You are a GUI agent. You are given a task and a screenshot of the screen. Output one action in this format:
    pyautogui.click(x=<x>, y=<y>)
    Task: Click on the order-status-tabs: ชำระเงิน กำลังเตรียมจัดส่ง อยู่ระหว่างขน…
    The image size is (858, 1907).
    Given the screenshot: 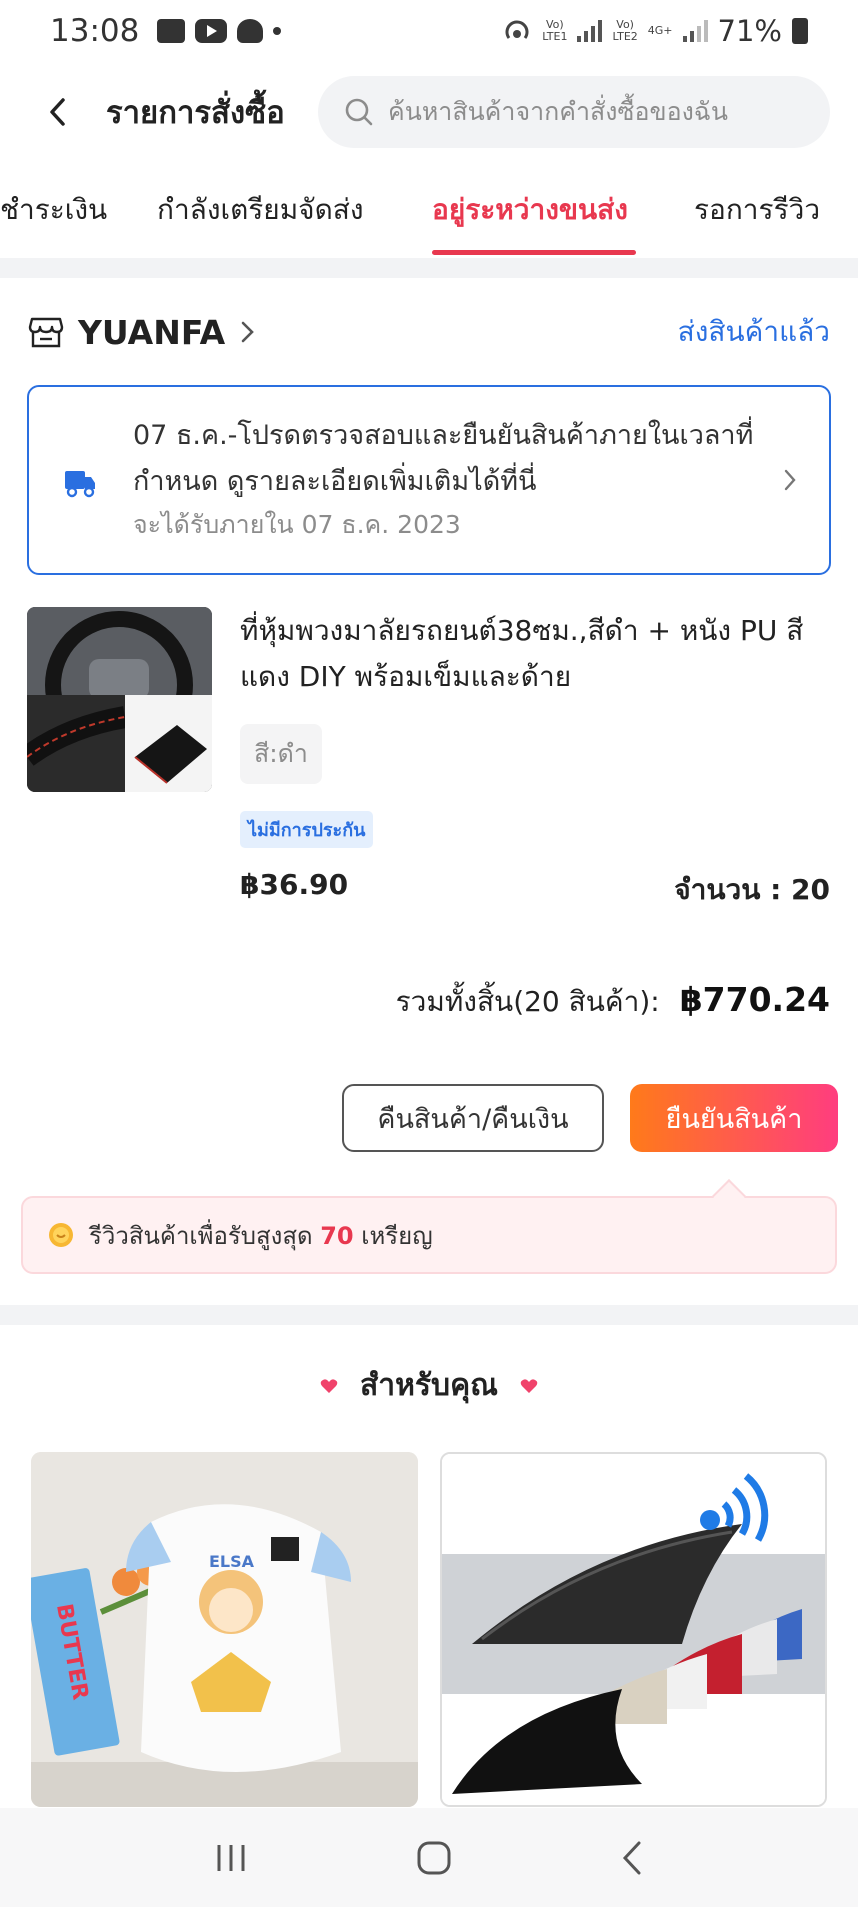 What is the action you would take?
    pyautogui.click(x=429, y=213)
    